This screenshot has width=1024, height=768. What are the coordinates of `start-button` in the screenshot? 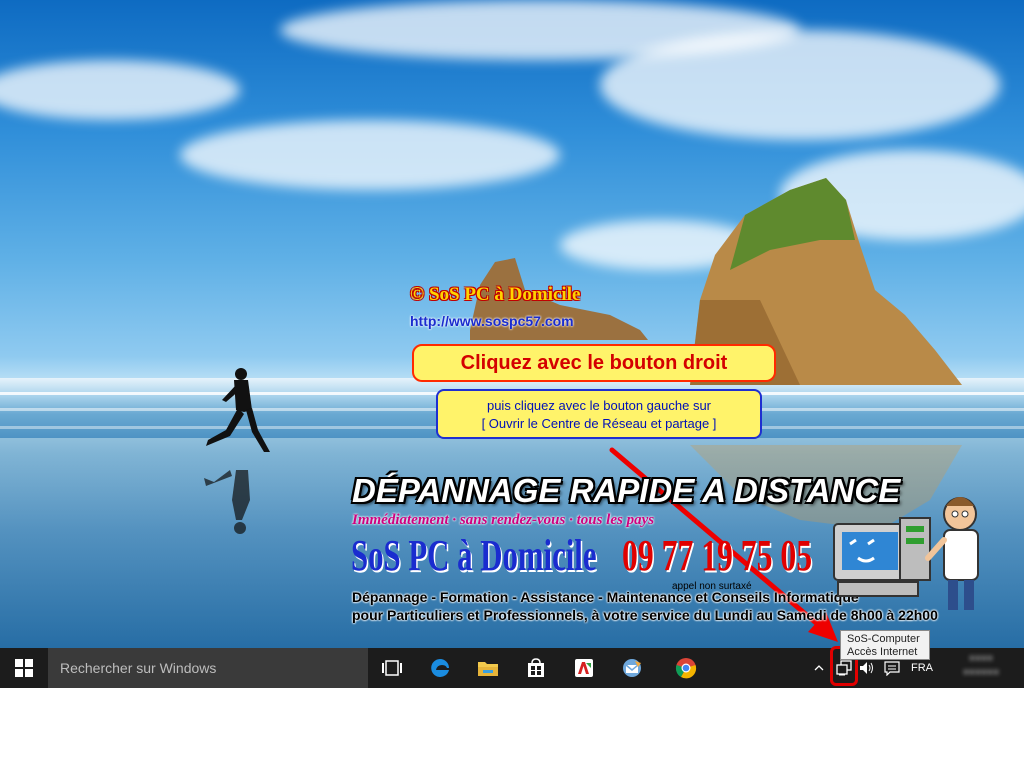 It's located at (24, 668).